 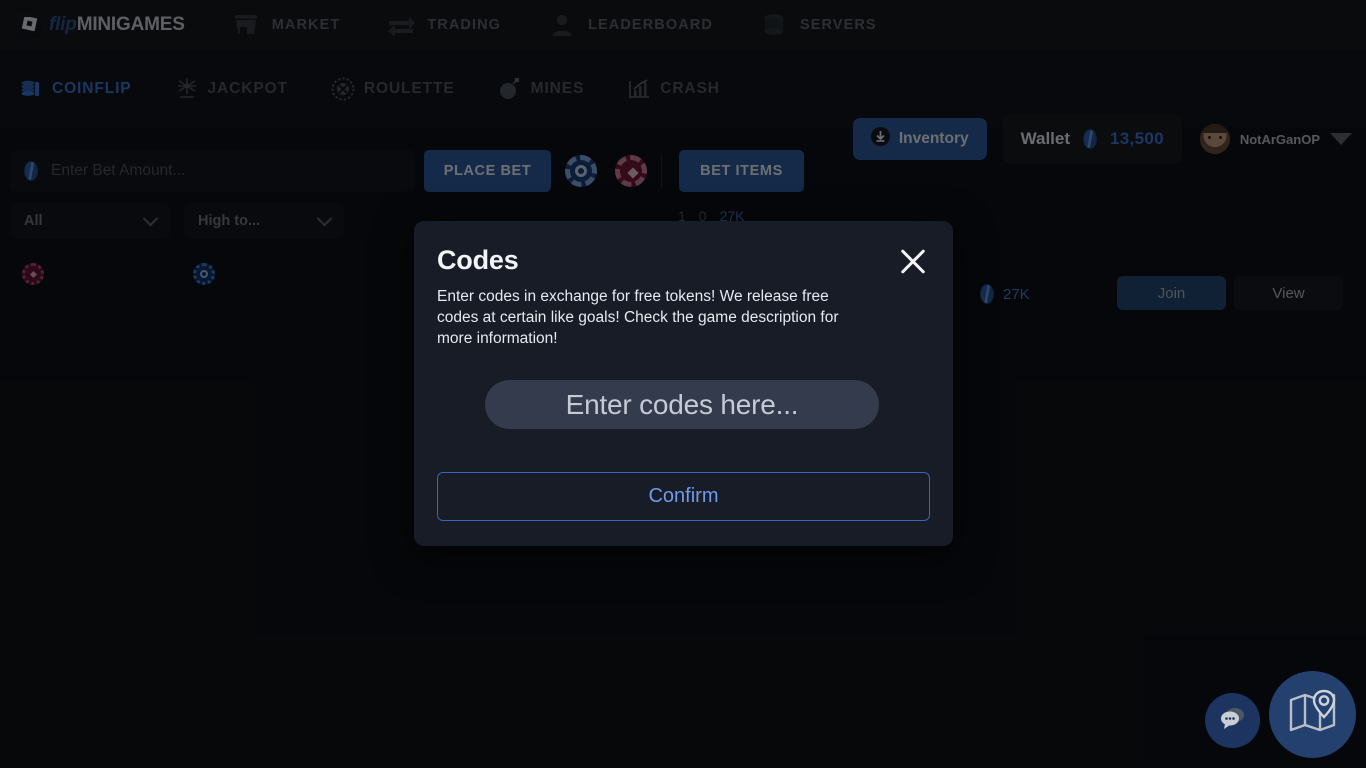 What do you see at coordinates (913, 261) in the screenshot?
I see `close-icon` at bounding box center [913, 261].